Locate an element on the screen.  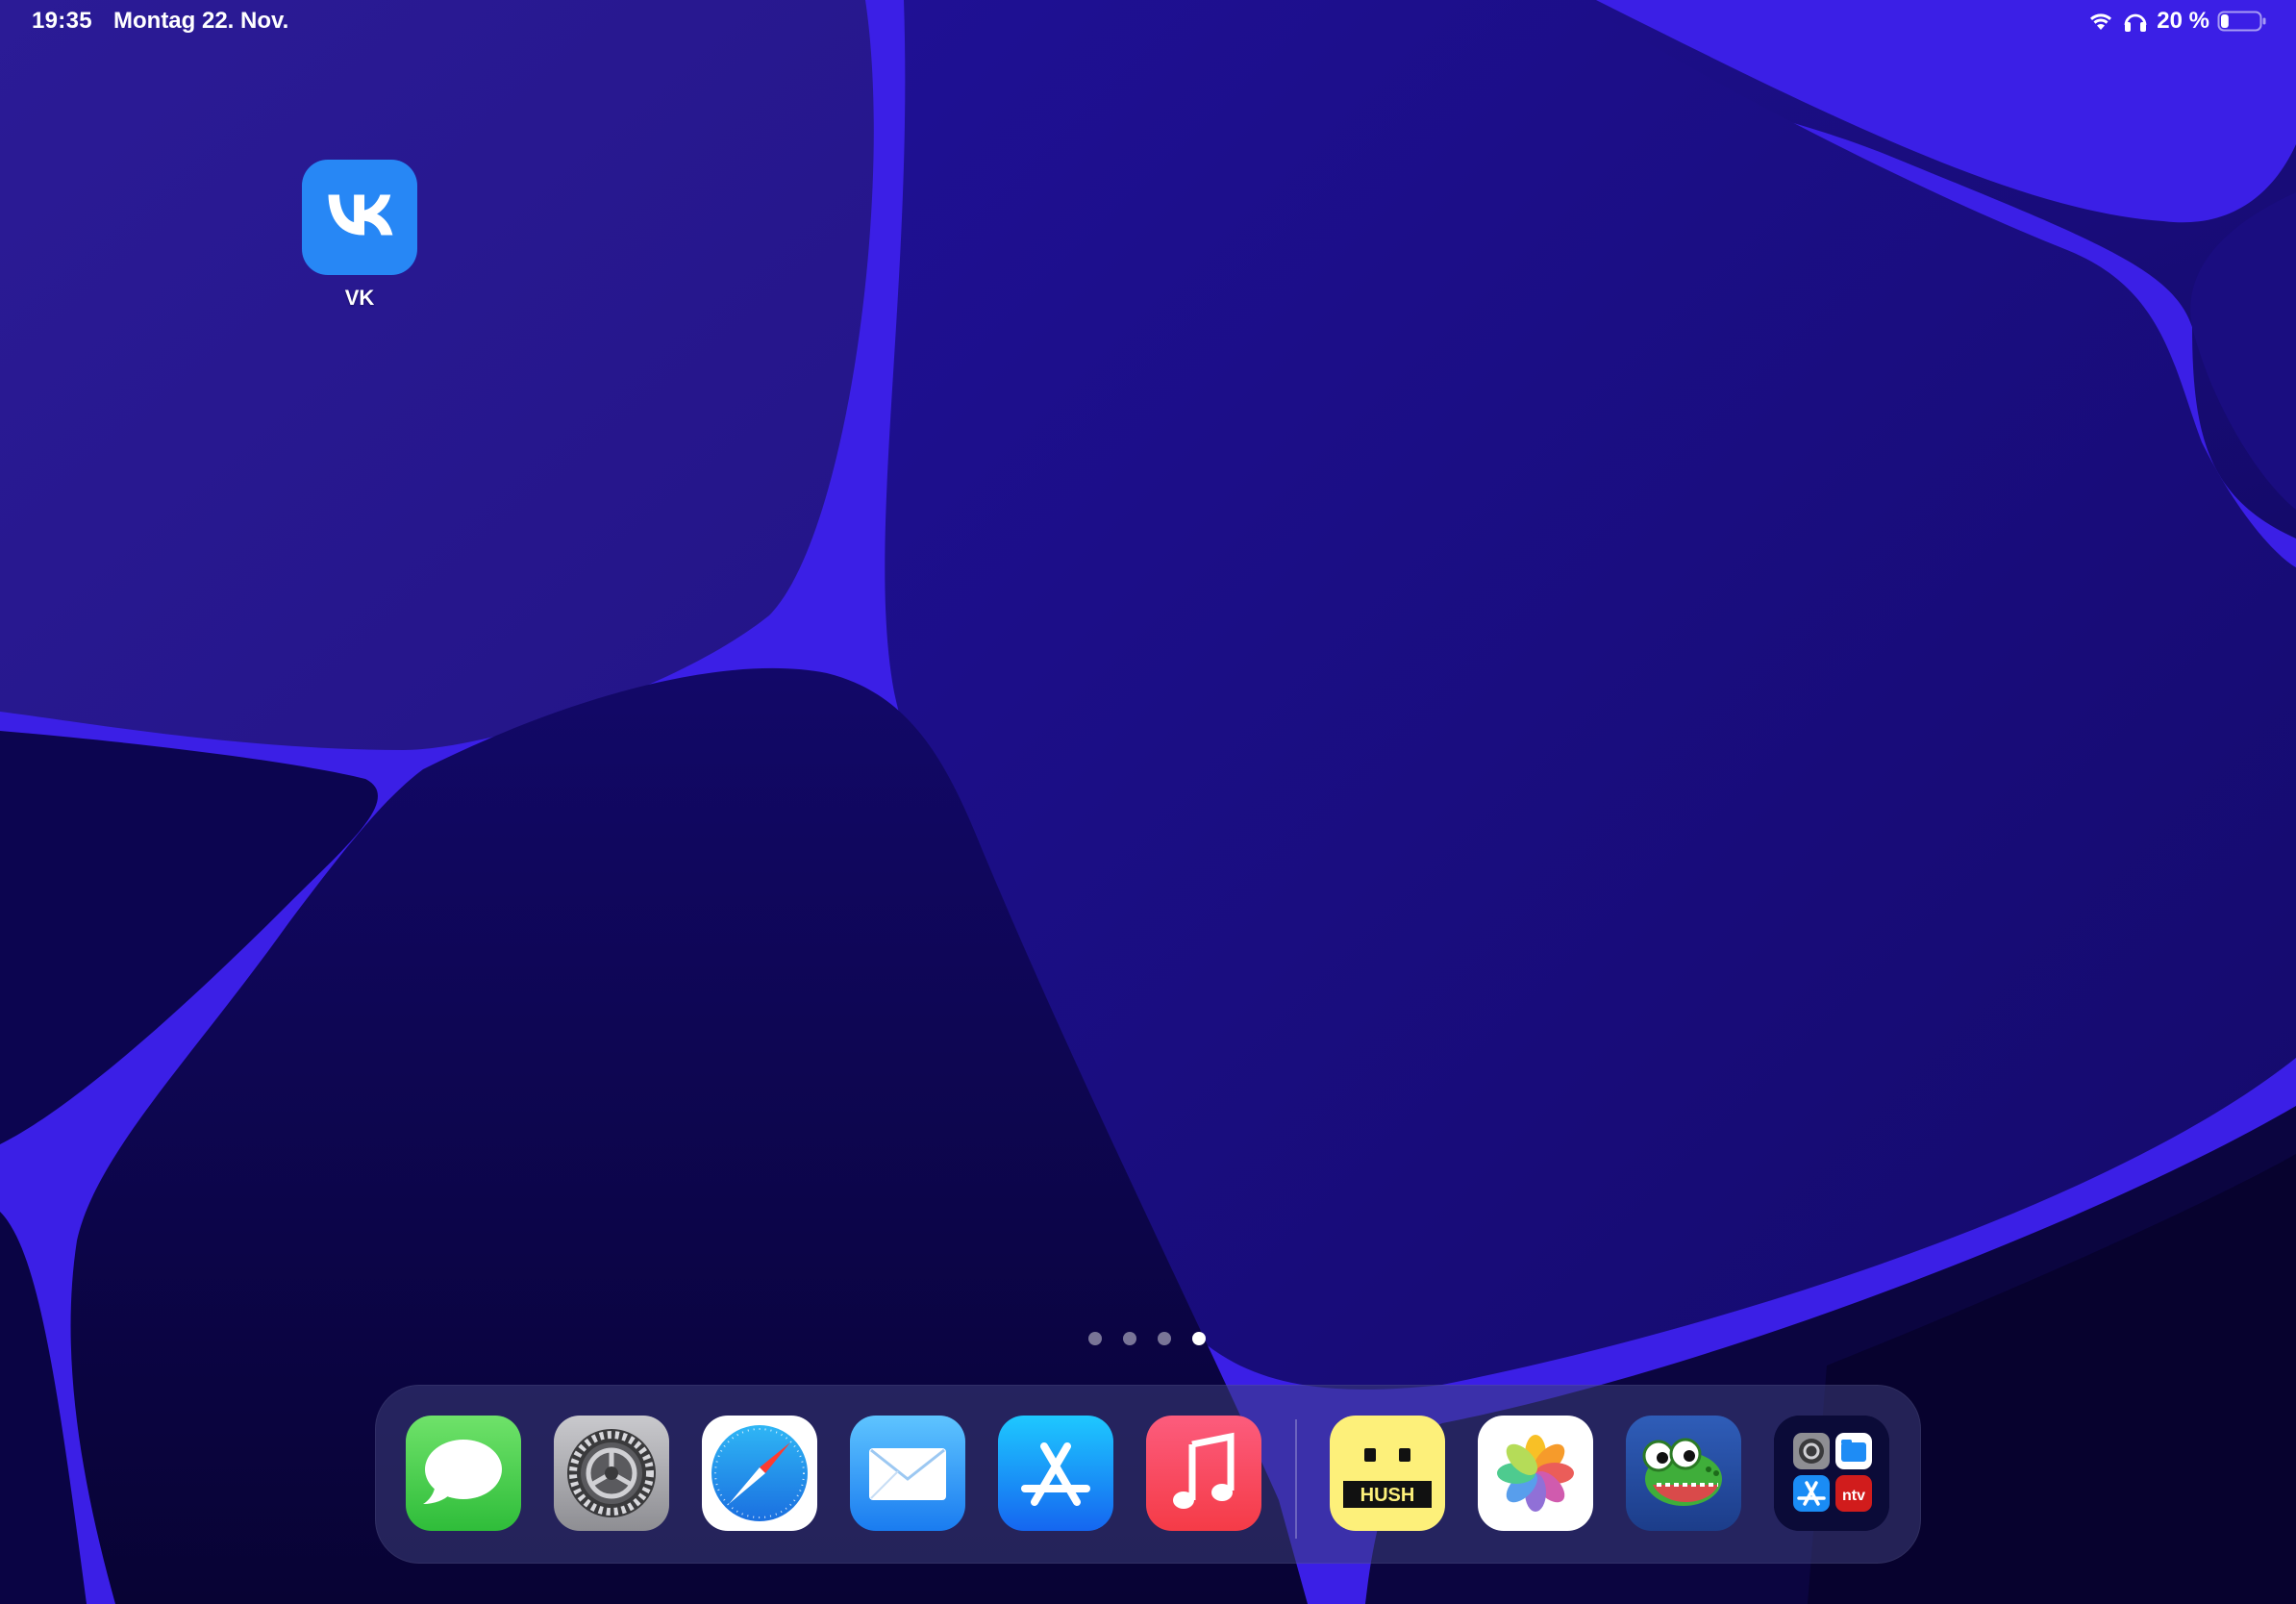
app-vk: VK is located at coordinates (359, 235).